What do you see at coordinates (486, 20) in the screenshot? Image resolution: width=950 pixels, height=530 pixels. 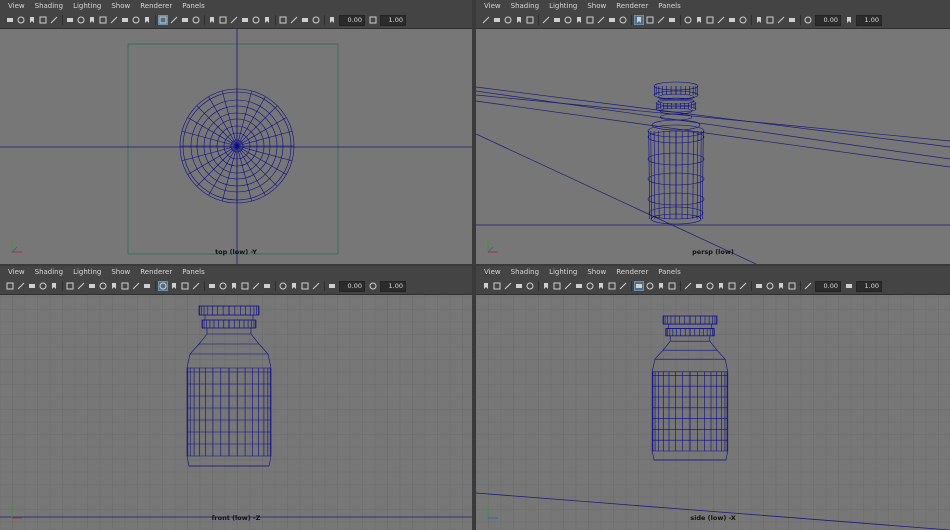 I see `select-camera-icon` at bounding box center [486, 20].